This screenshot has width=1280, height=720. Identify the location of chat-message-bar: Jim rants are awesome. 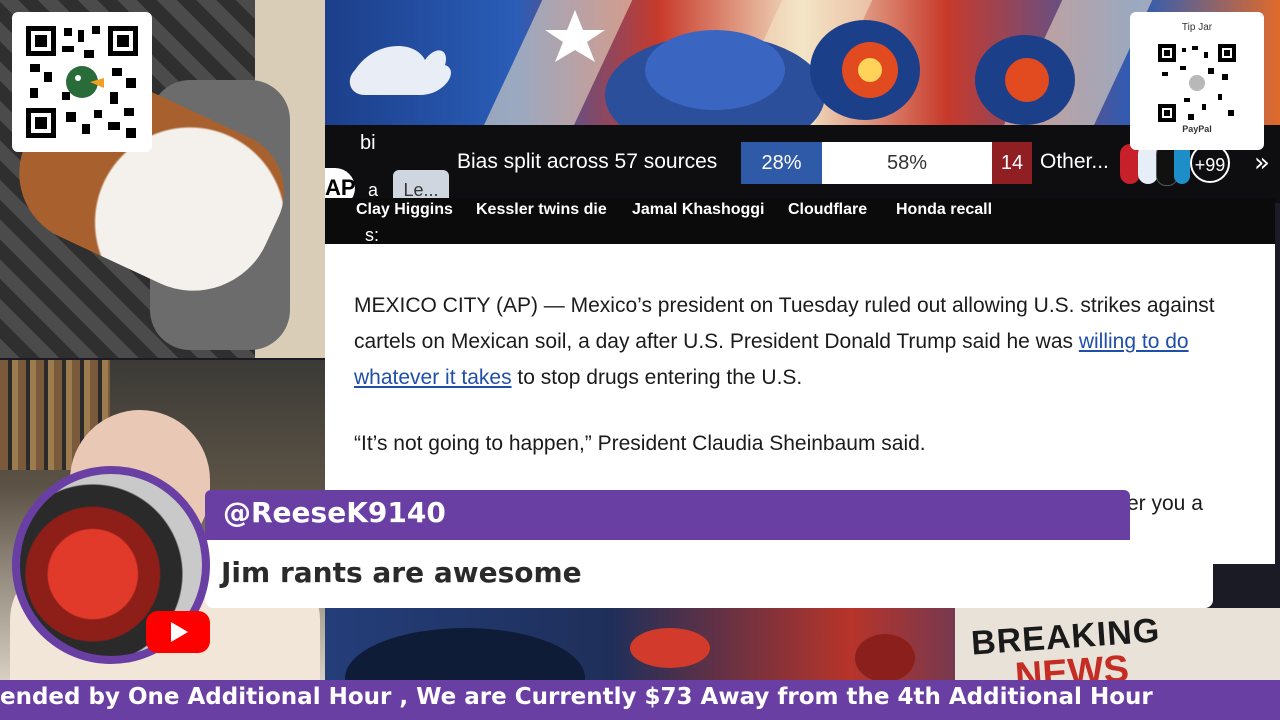
(709, 574).